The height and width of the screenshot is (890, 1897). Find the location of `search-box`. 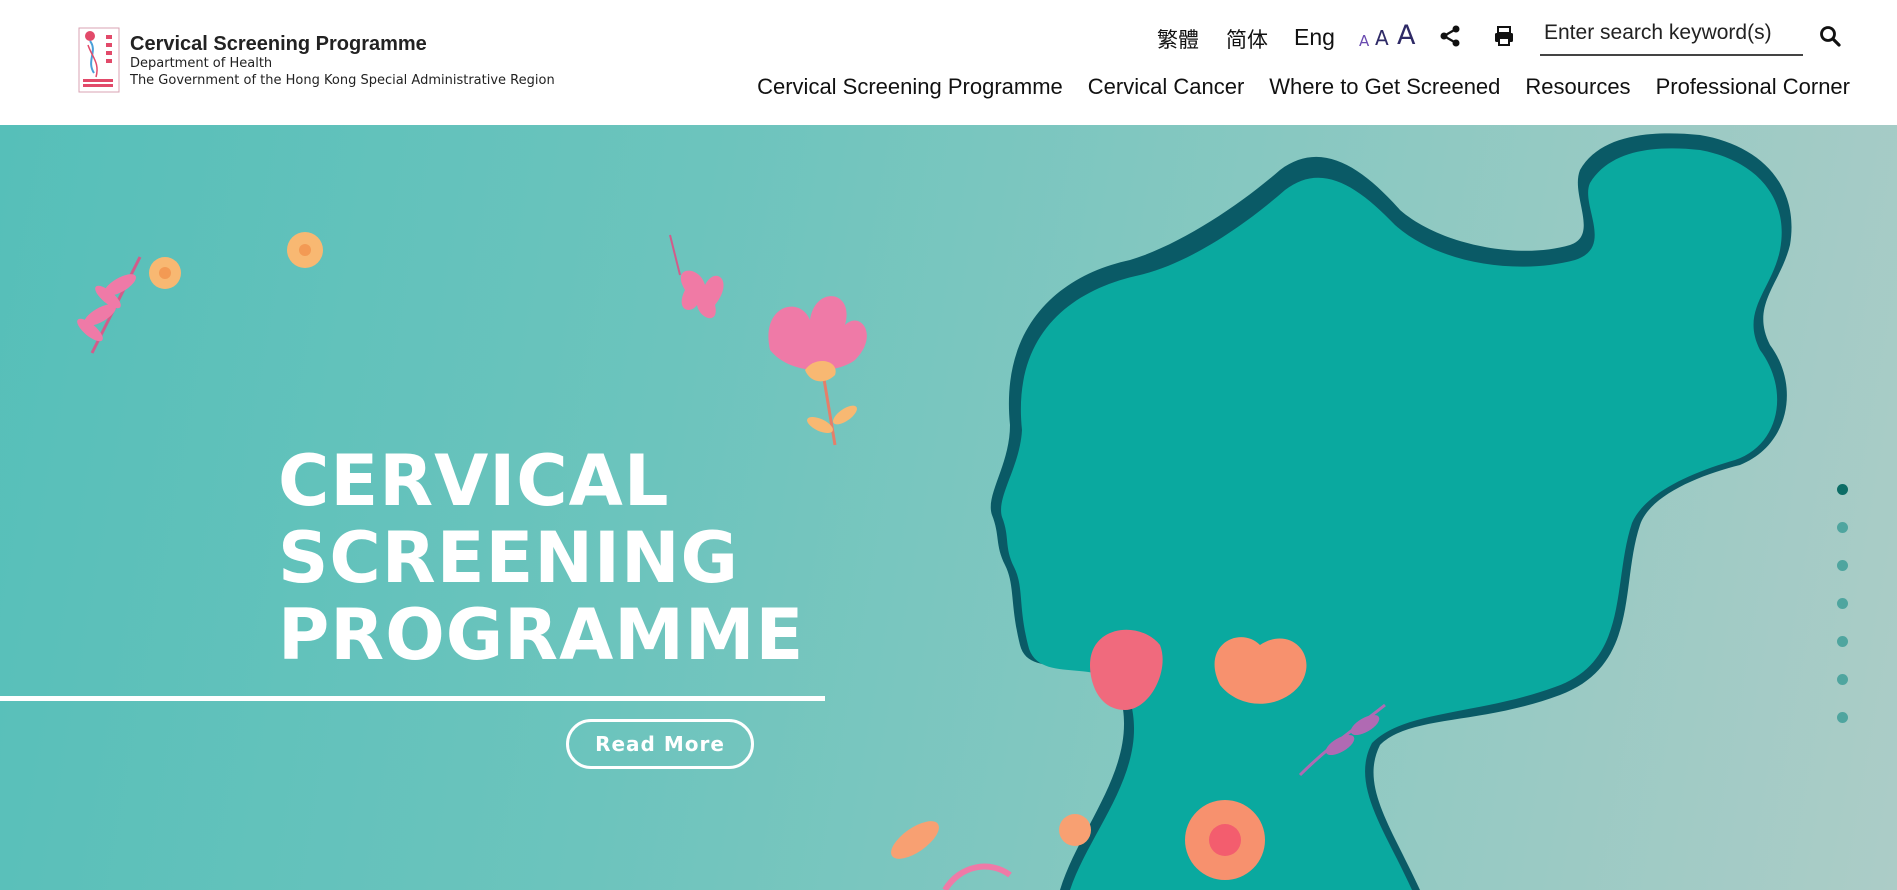

search-box is located at coordinates (1671, 37).